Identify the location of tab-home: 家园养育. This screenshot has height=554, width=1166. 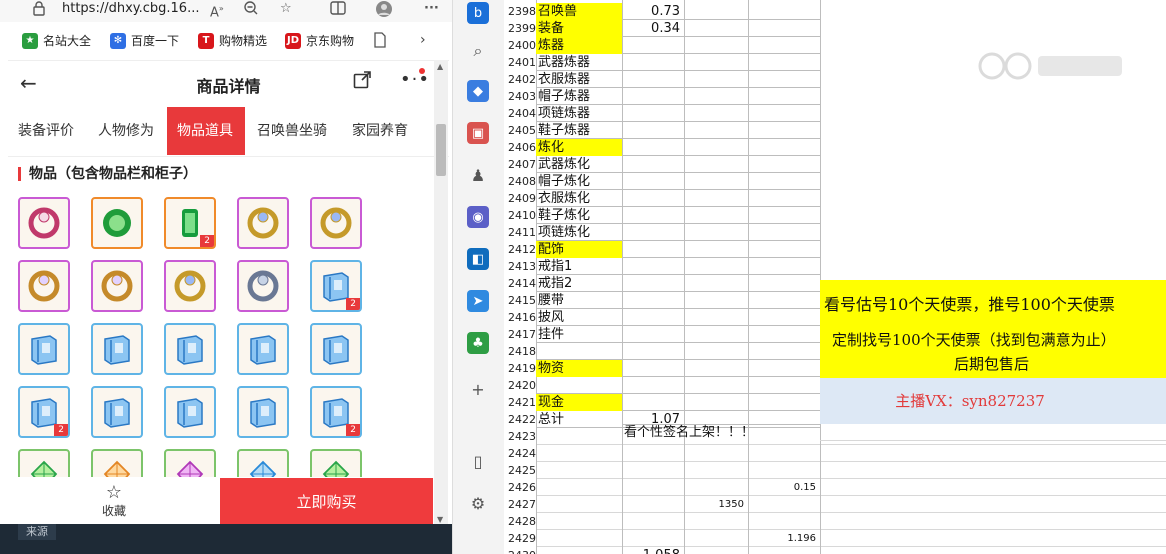
(380, 131).